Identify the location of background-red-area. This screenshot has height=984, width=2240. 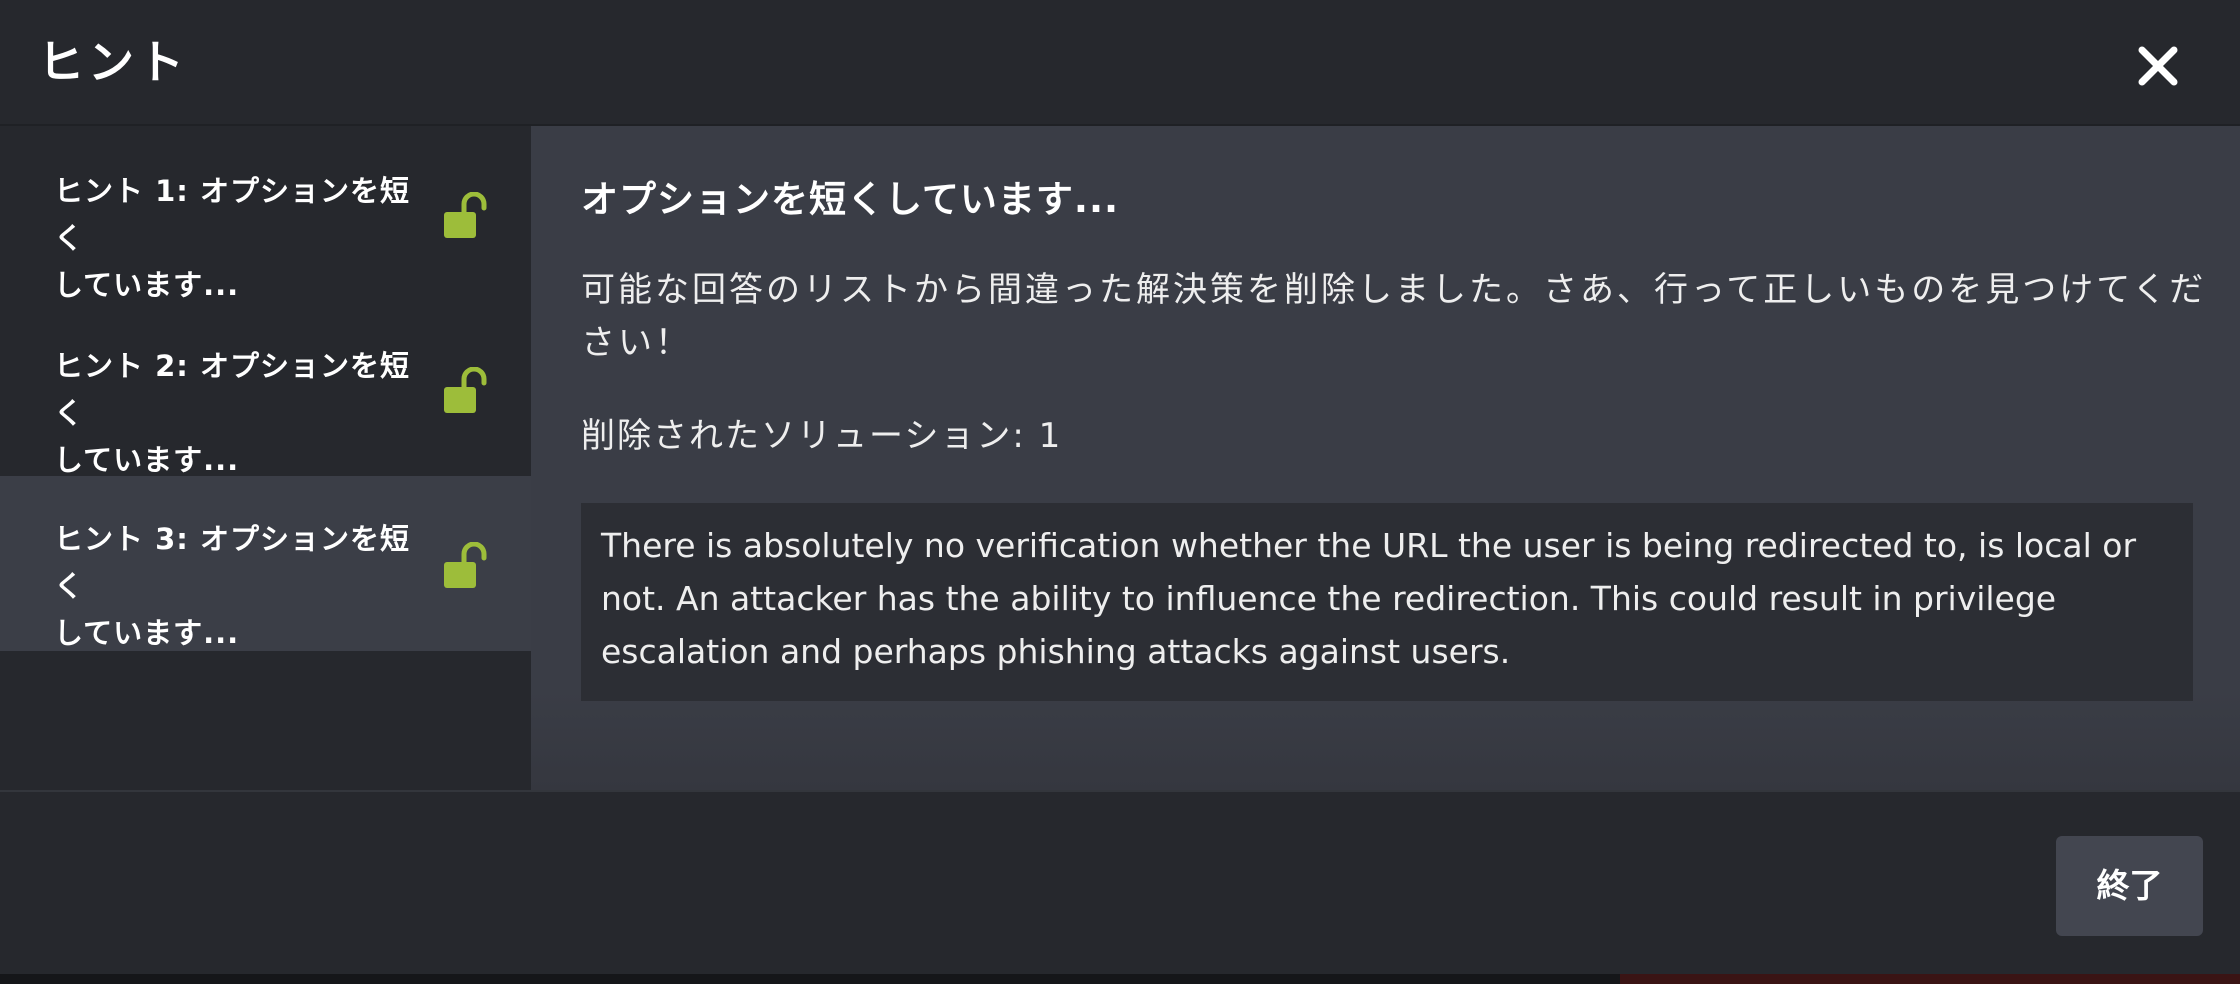
(1930, 979).